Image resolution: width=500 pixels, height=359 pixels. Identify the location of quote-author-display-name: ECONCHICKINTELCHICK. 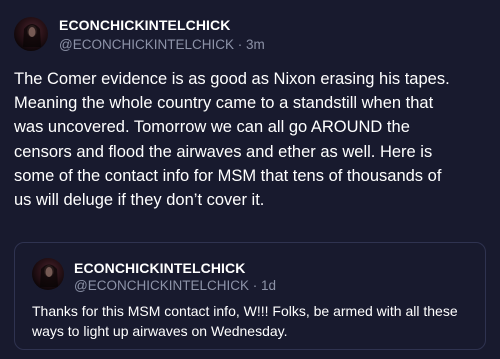
(159, 268).